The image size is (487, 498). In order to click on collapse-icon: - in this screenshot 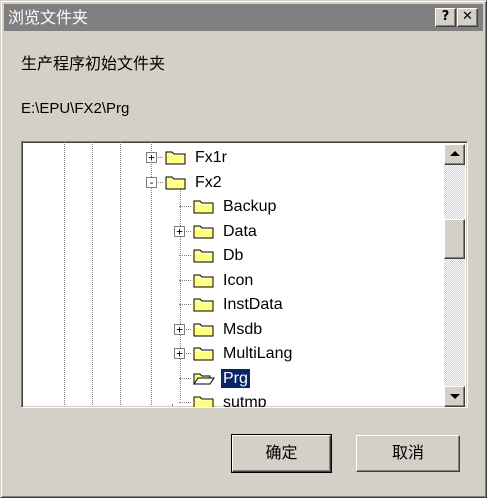, I will do `click(151, 182)`.